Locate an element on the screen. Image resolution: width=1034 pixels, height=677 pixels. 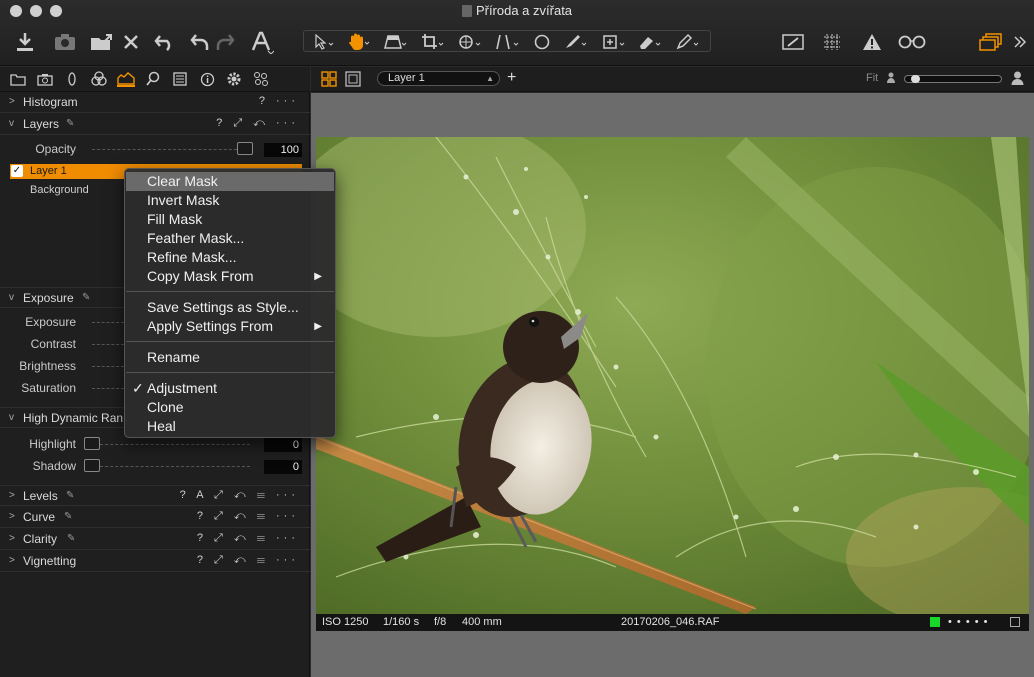
rating-stars: • • • • • is located at coordinates (968, 622).